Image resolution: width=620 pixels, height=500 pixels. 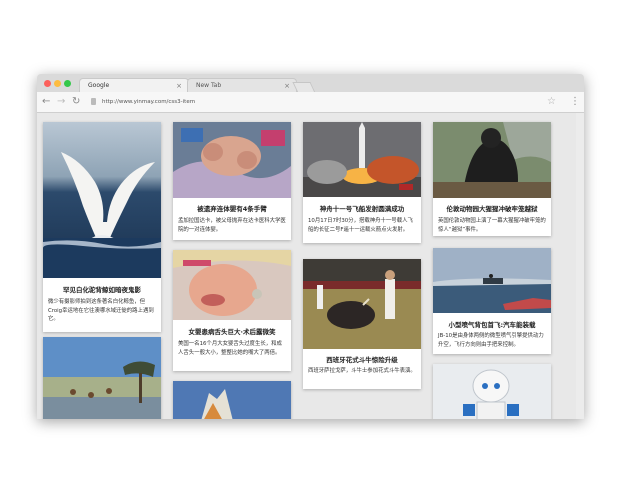 What do you see at coordinates (102, 200) in the screenshot?
I see `whale-image` at bounding box center [102, 200].